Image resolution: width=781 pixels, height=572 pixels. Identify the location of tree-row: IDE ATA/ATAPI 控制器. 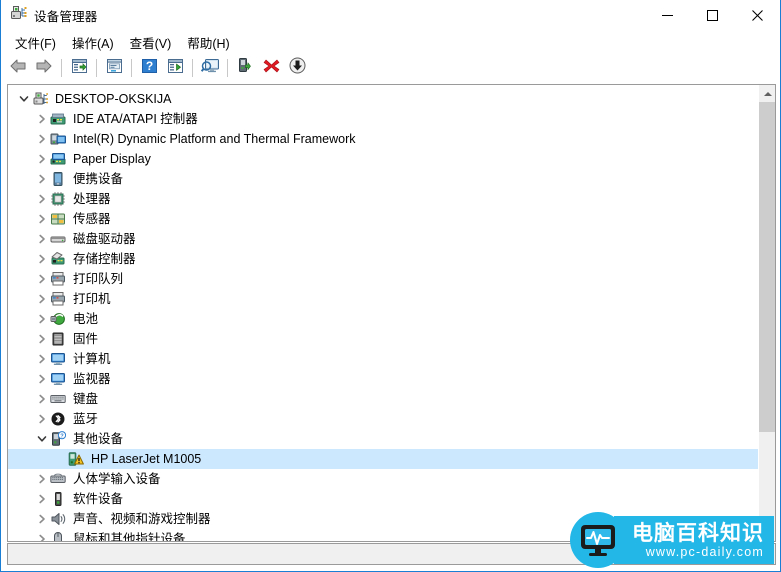
(383, 119).